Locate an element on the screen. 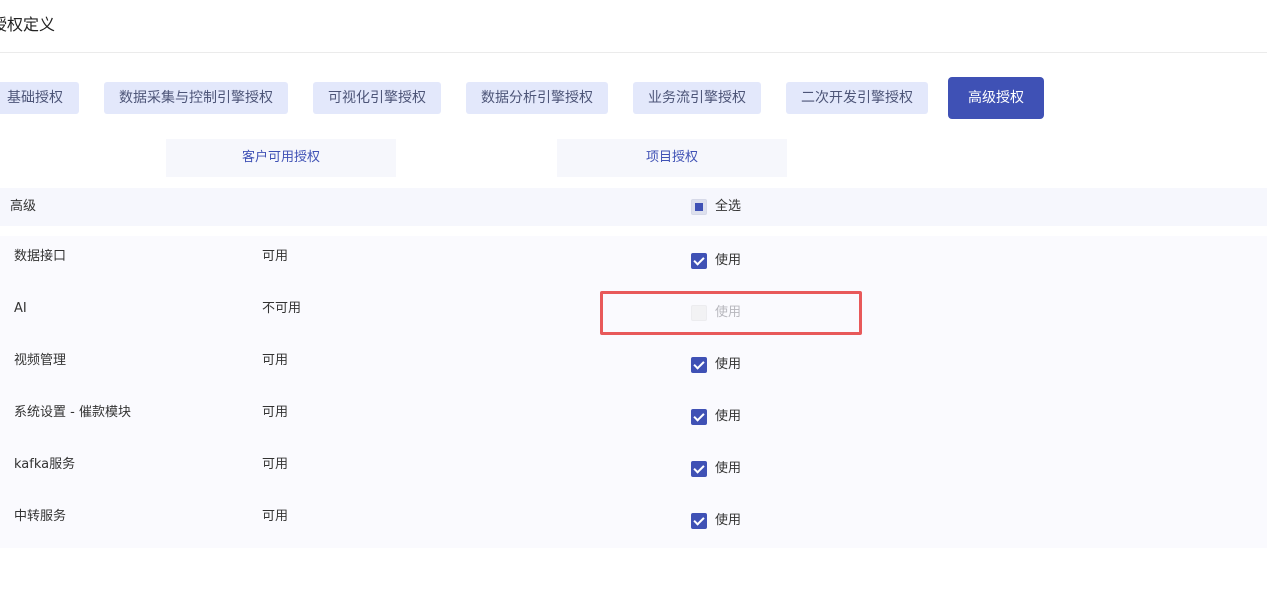  row-name: 中转服务 is located at coordinates (40, 516).